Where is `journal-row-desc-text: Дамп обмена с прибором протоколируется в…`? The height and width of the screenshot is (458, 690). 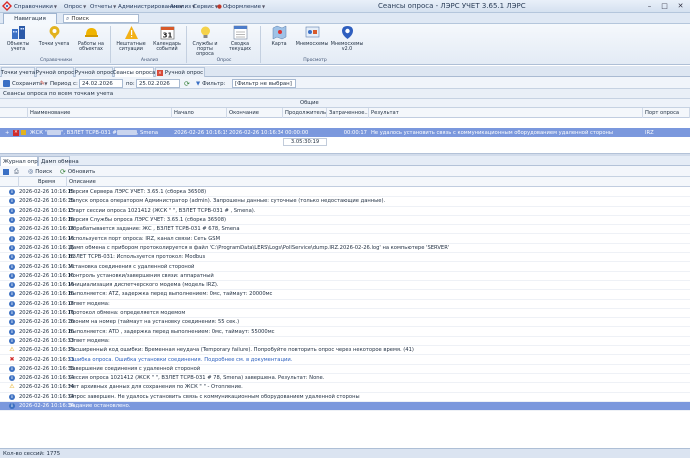
journal-row-desc-text: Дамп обмена с прибором протоколируется в… is located at coordinates (259, 247).